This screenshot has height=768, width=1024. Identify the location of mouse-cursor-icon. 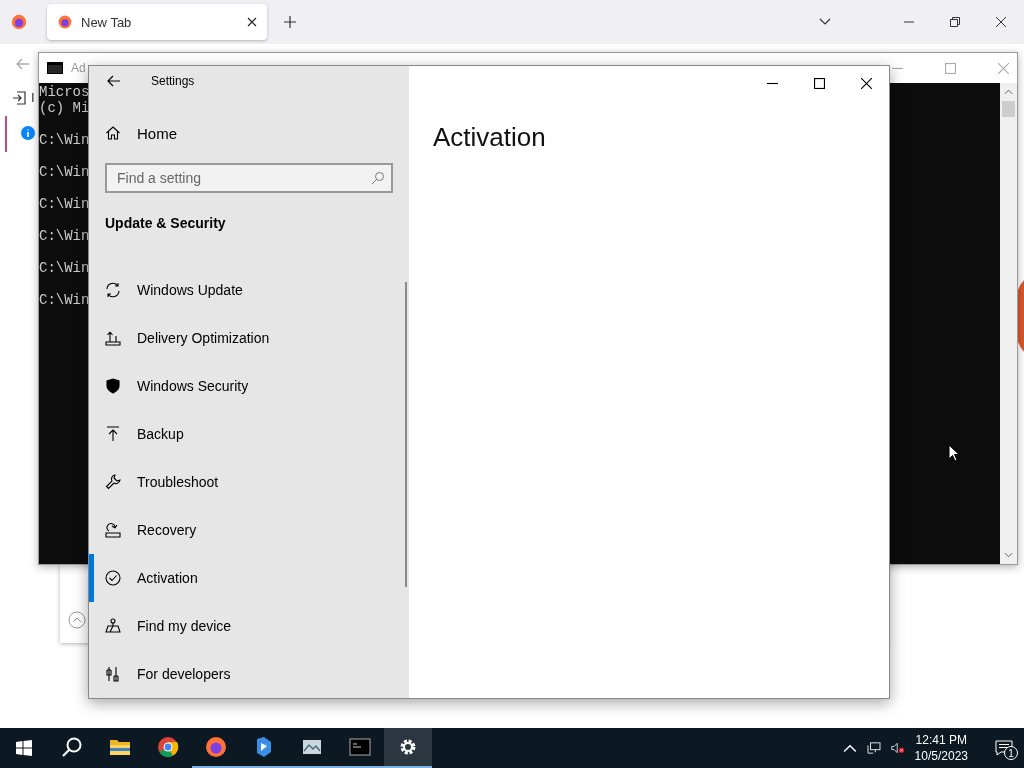
(954, 453).